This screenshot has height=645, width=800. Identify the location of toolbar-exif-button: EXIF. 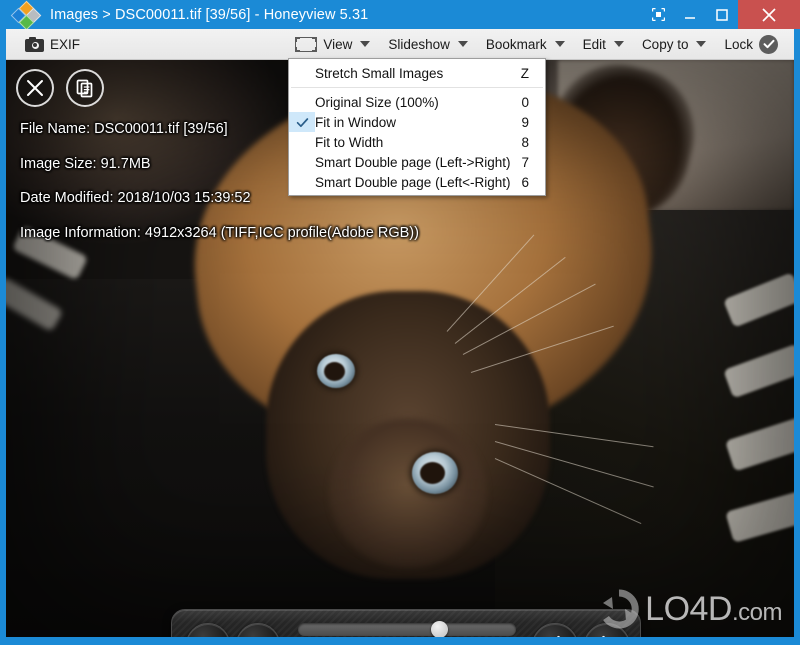
(52, 44).